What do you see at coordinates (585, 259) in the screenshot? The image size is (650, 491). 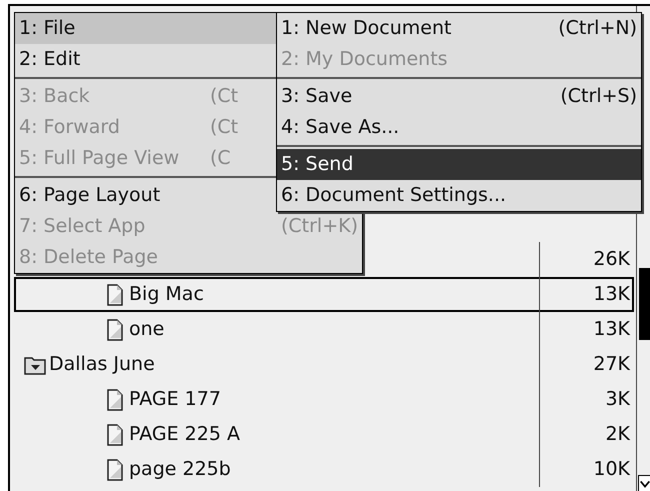 I see `file-size: 26K` at bounding box center [585, 259].